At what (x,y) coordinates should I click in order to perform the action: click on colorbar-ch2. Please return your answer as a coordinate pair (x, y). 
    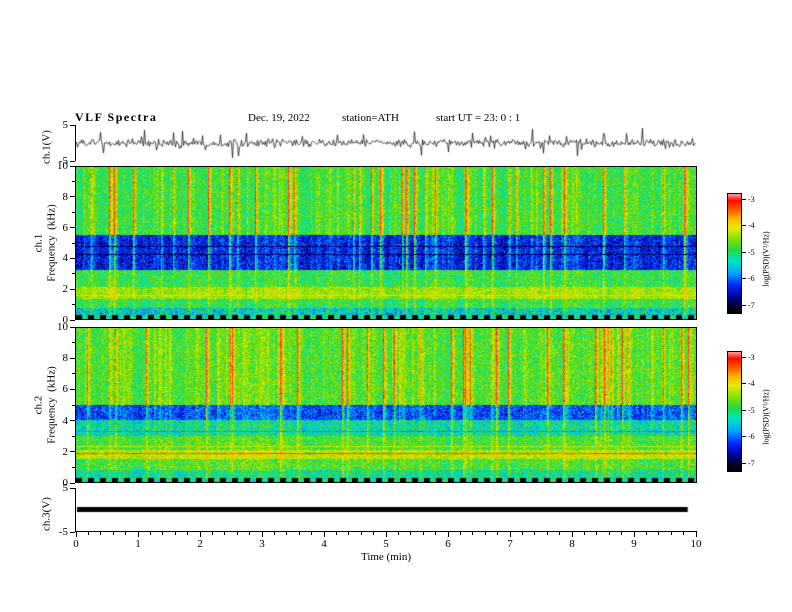
    Looking at the image, I should click on (734, 411).